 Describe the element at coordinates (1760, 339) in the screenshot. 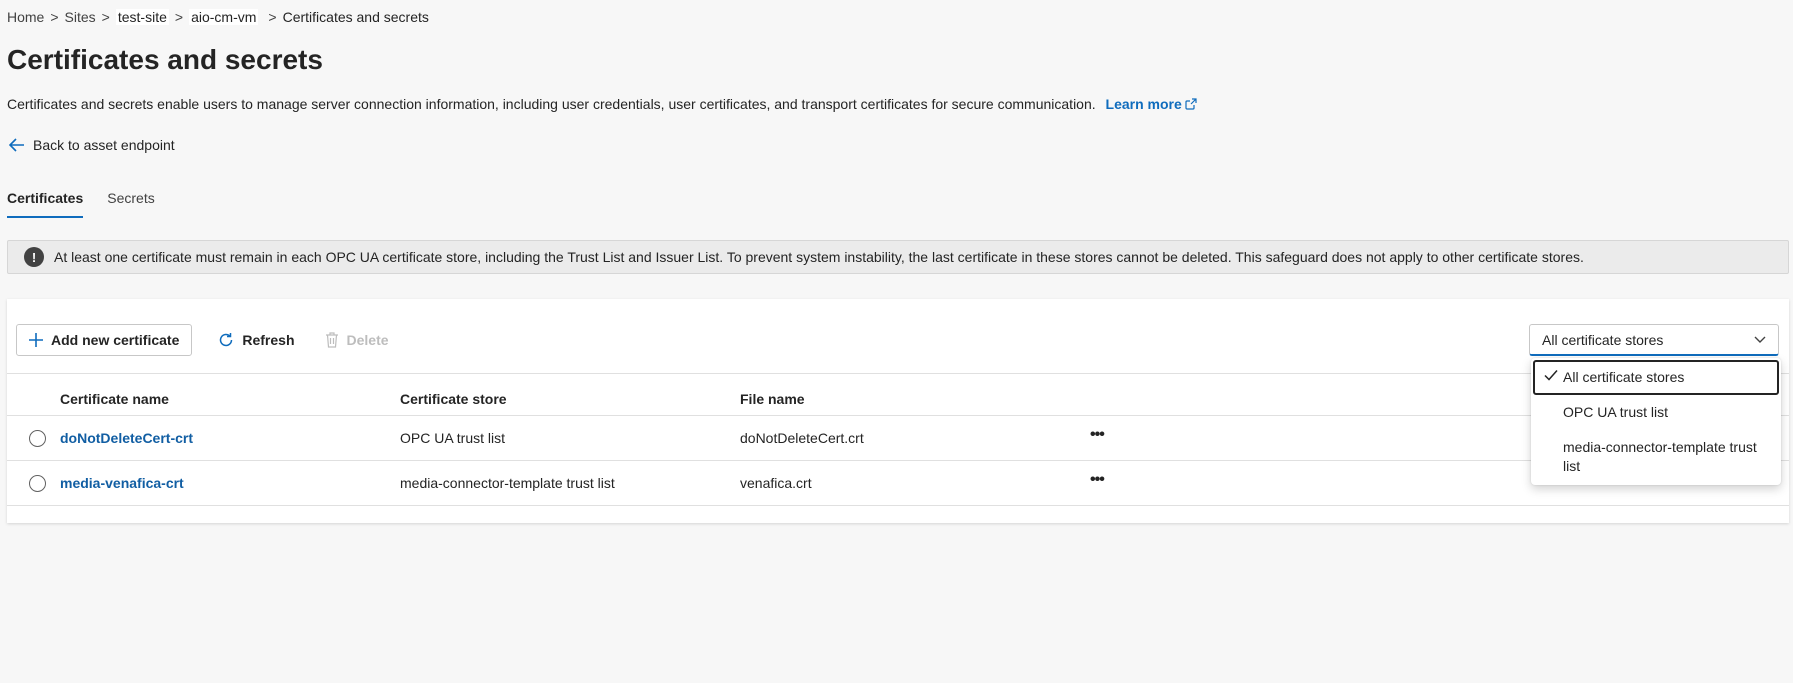

I see `chevron-down-icon` at that location.